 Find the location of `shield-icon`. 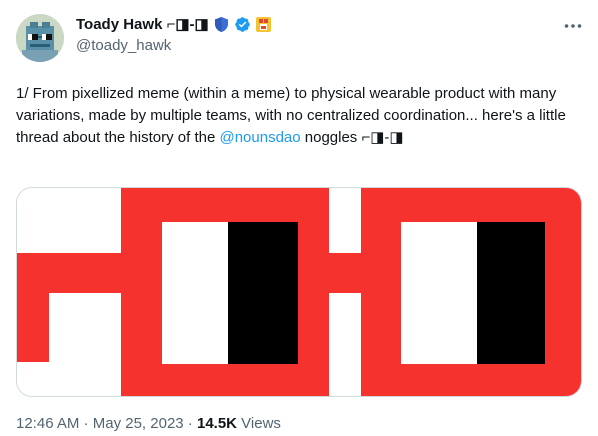

shield-icon is located at coordinates (221, 24).